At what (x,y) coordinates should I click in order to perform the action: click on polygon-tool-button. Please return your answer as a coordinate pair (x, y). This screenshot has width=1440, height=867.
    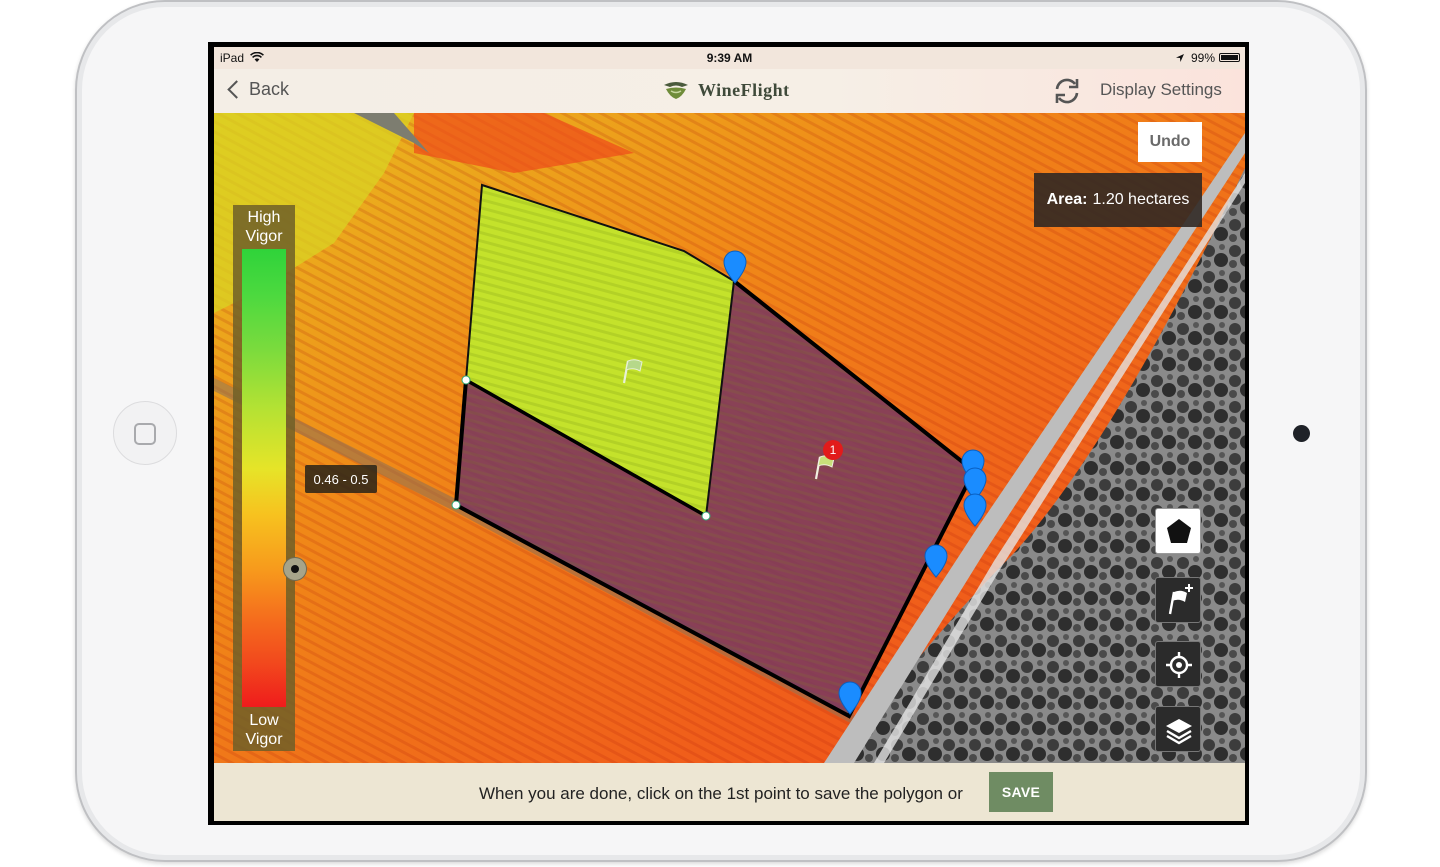
    Looking at the image, I should click on (1178, 531).